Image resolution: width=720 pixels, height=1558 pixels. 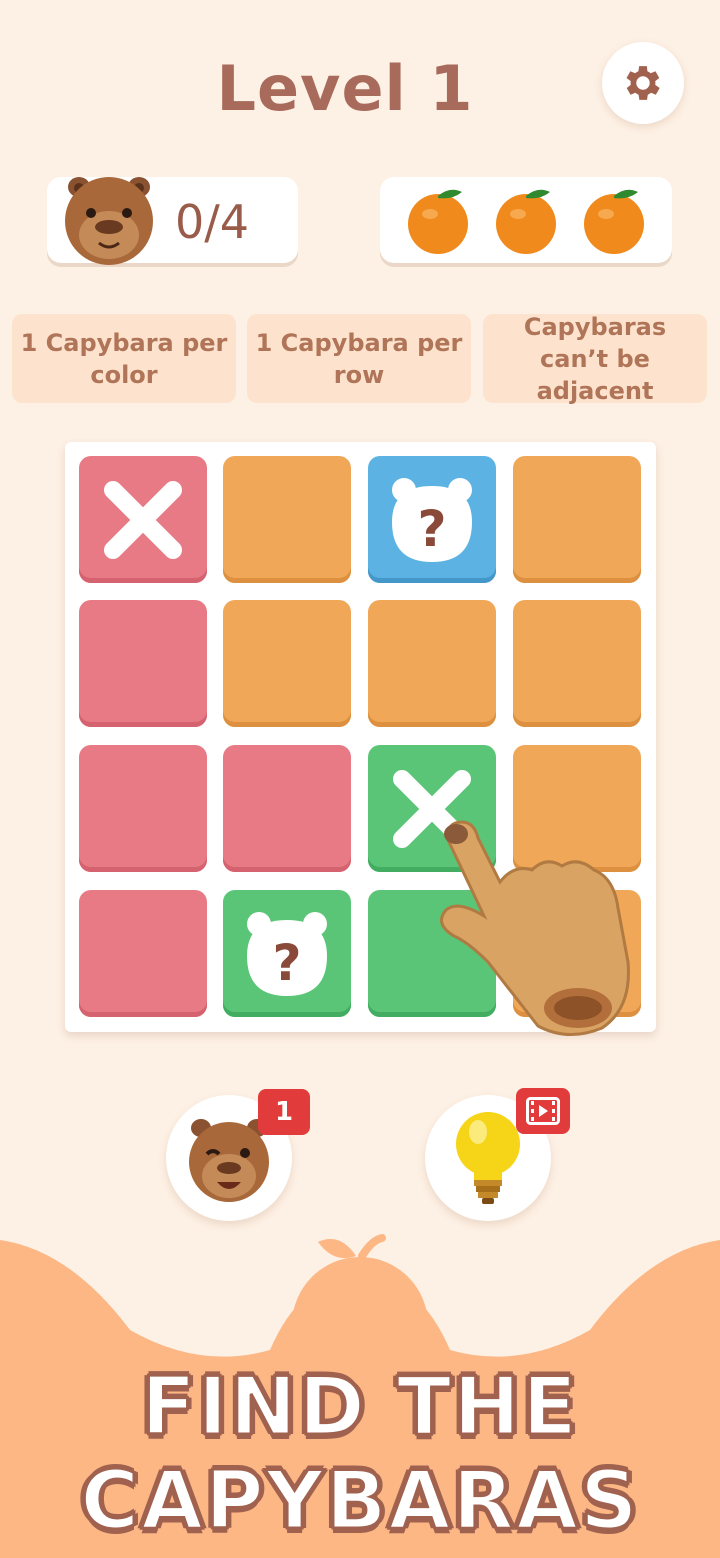 What do you see at coordinates (172, 221) in the screenshot?
I see `capybara-counter: 0/4` at bounding box center [172, 221].